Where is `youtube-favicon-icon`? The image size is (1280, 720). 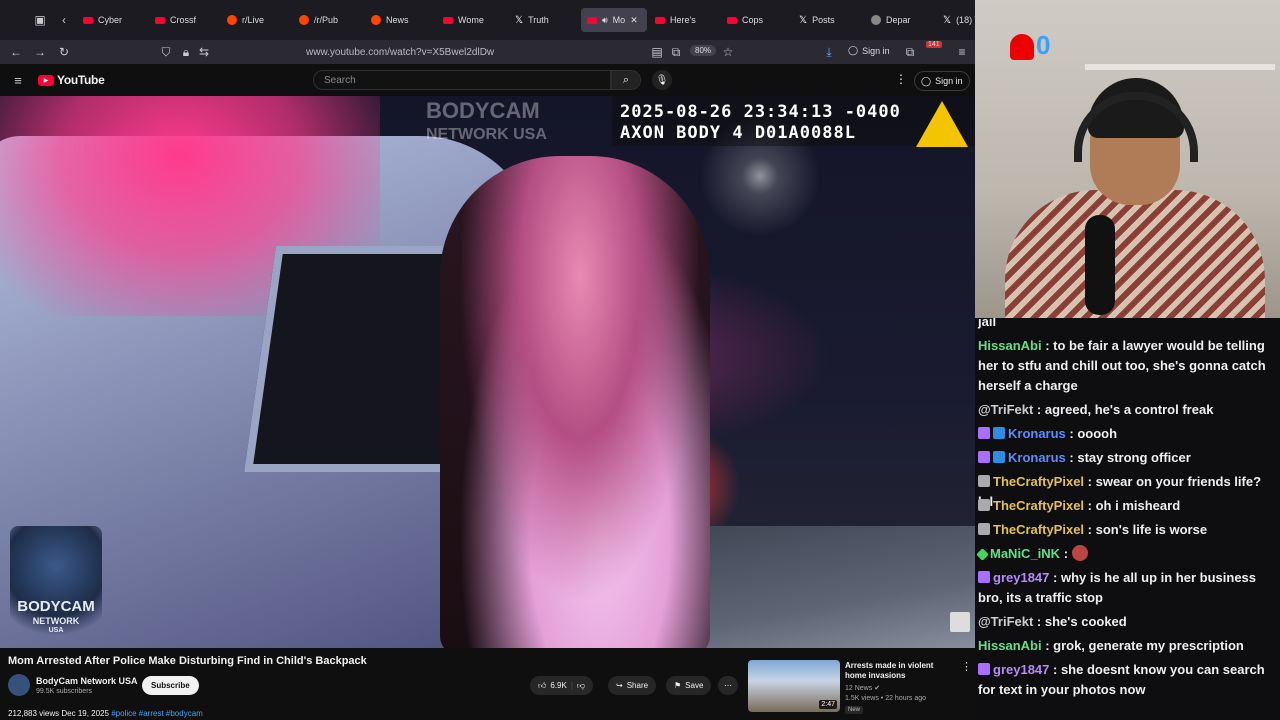 youtube-favicon-icon is located at coordinates (732, 20).